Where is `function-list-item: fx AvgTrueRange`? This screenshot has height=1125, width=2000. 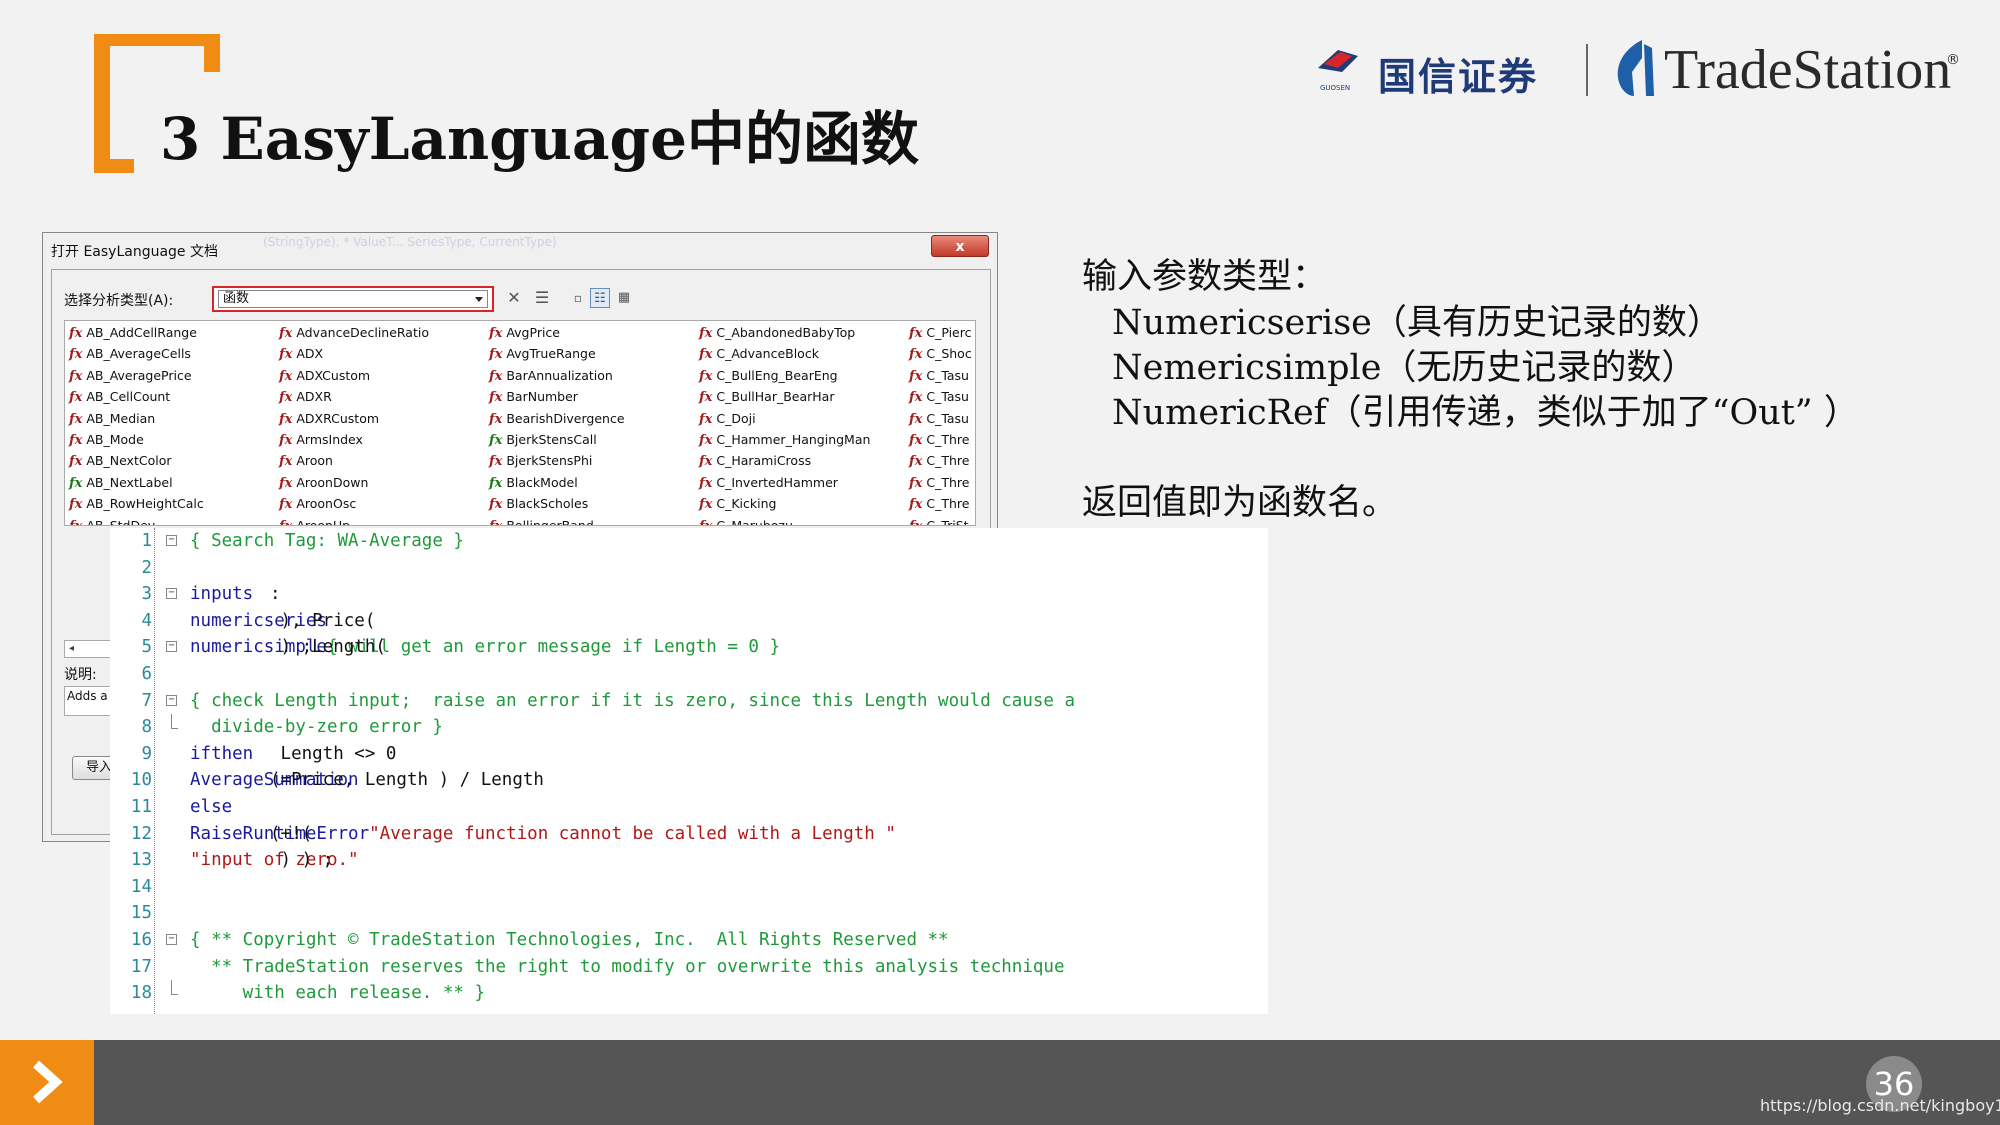
function-list-item: fx AvgTrueRange is located at coordinates (542, 354).